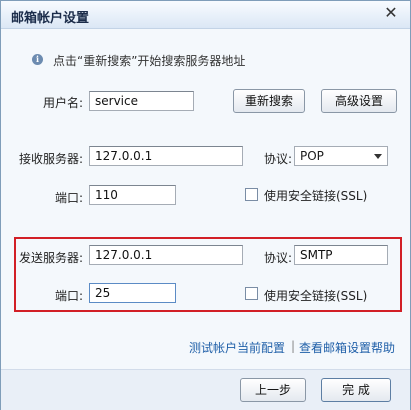 Image resolution: width=411 pixels, height=410 pixels. Describe the element at coordinates (37, 59) in the screenshot. I see `info-icon: i` at that location.